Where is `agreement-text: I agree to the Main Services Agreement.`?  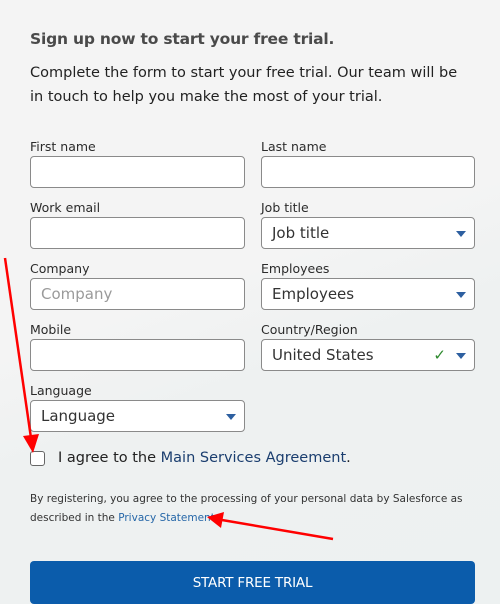
agreement-text: I agree to the Main Services Agreement. is located at coordinates (204, 458).